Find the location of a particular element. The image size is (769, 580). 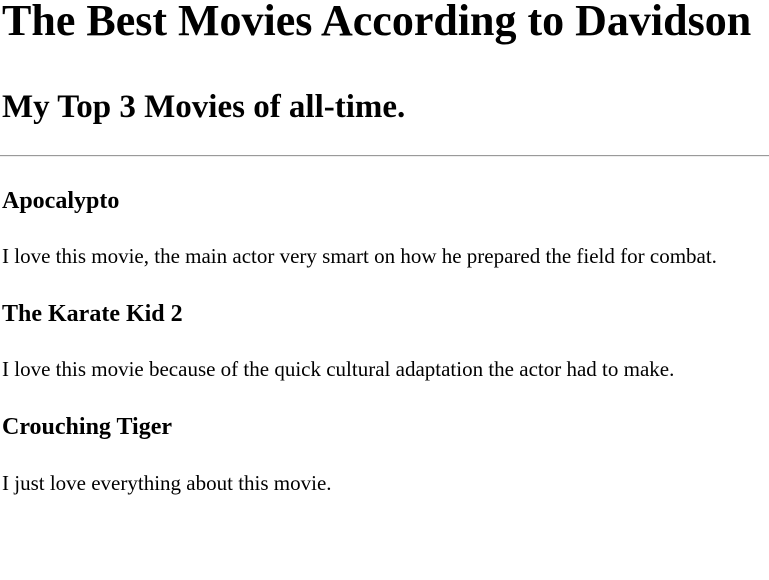

divider is located at coordinates (384, 156).